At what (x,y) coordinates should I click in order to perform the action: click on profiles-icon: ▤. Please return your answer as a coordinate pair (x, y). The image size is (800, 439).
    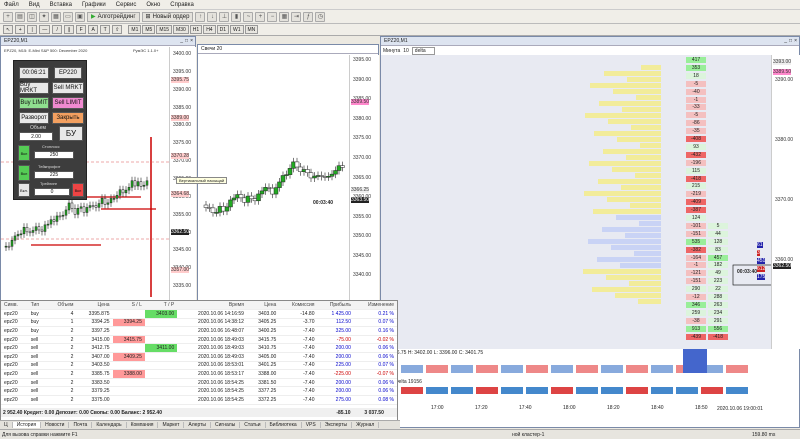
    Looking at the image, I should click on (20, 16).